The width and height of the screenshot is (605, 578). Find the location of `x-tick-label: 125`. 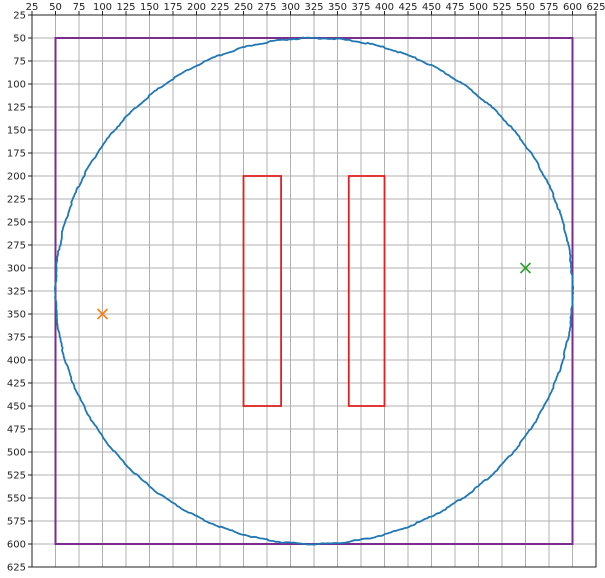

x-tick-label: 125 is located at coordinates (125, 7).